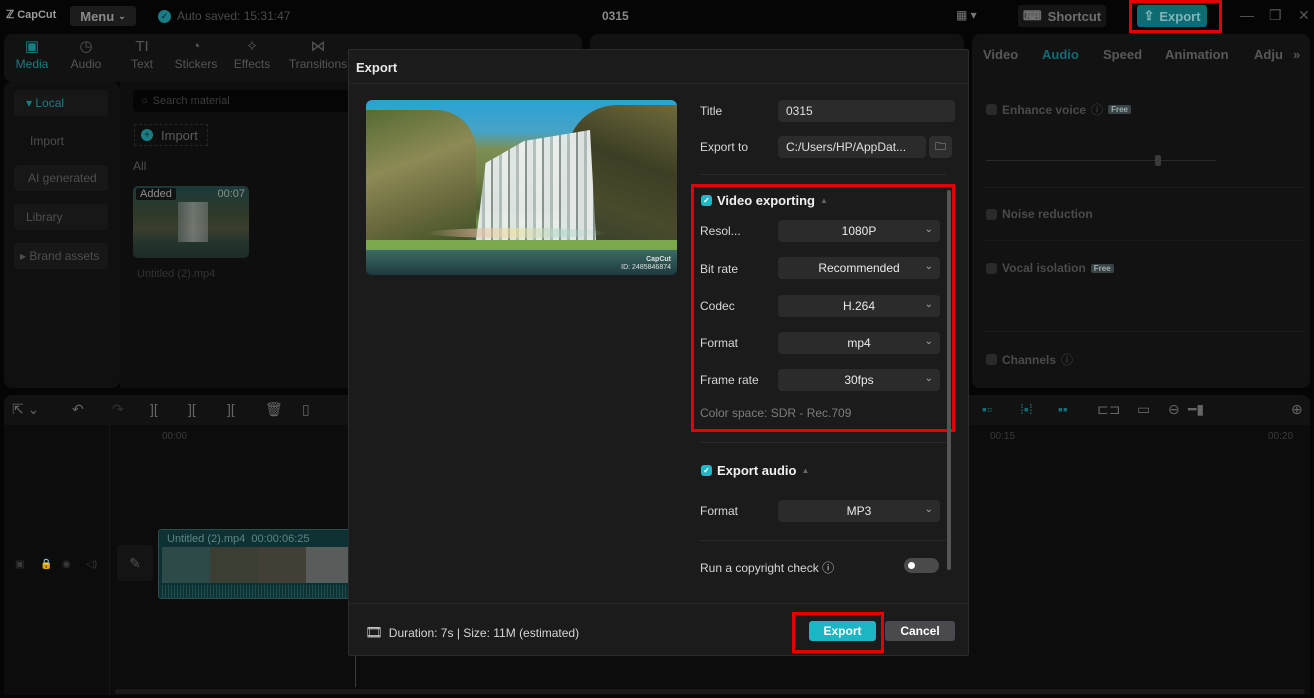 Image resolution: width=1314 pixels, height=698 pixels. Describe the element at coordinates (729, 380) in the screenshot. I see `setting-label: Frame rate` at that location.